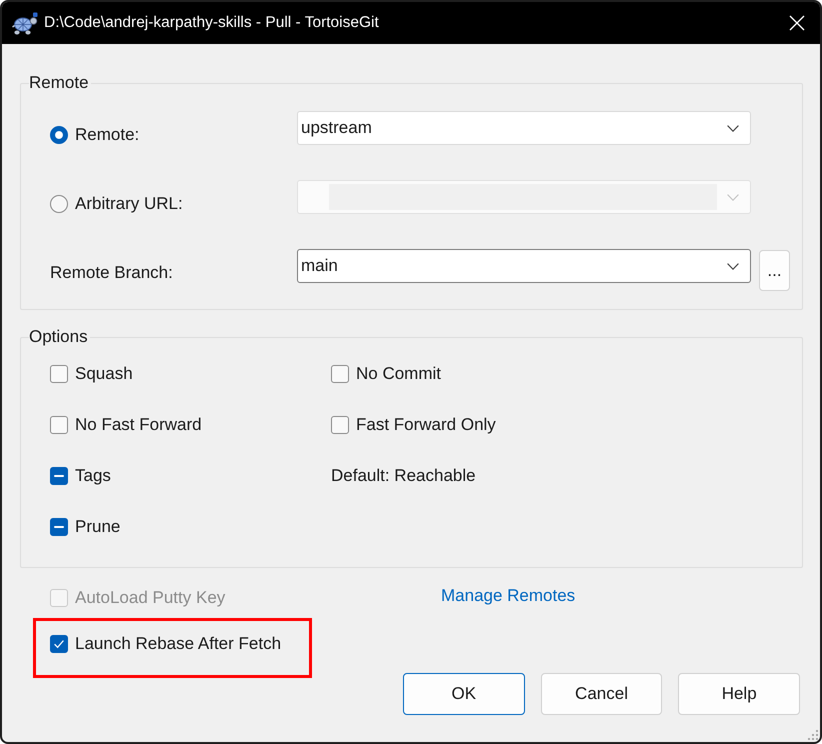 Image resolution: width=822 pixels, height=744 pixels. Describe the element at coordinates (111, 273) in the screenshot. I see `field-label: Remote Branch:` at that location.